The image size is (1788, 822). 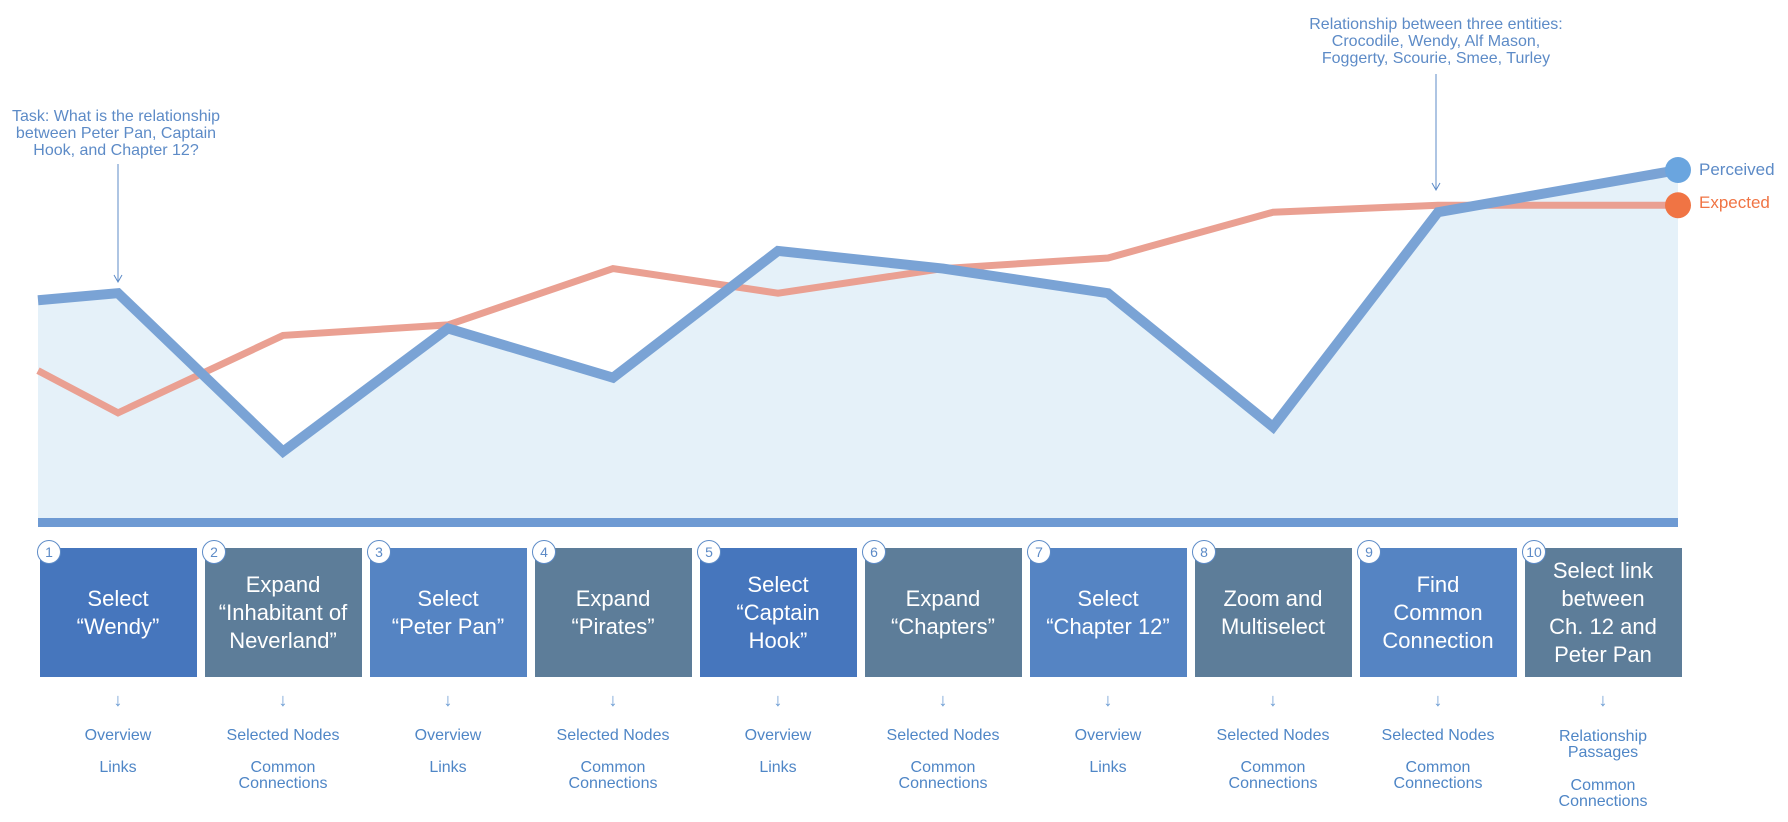 What do you see at coordinates (858, 522) in the screenshot?
I see `baseline-bar` at bounding box center [858, 522].